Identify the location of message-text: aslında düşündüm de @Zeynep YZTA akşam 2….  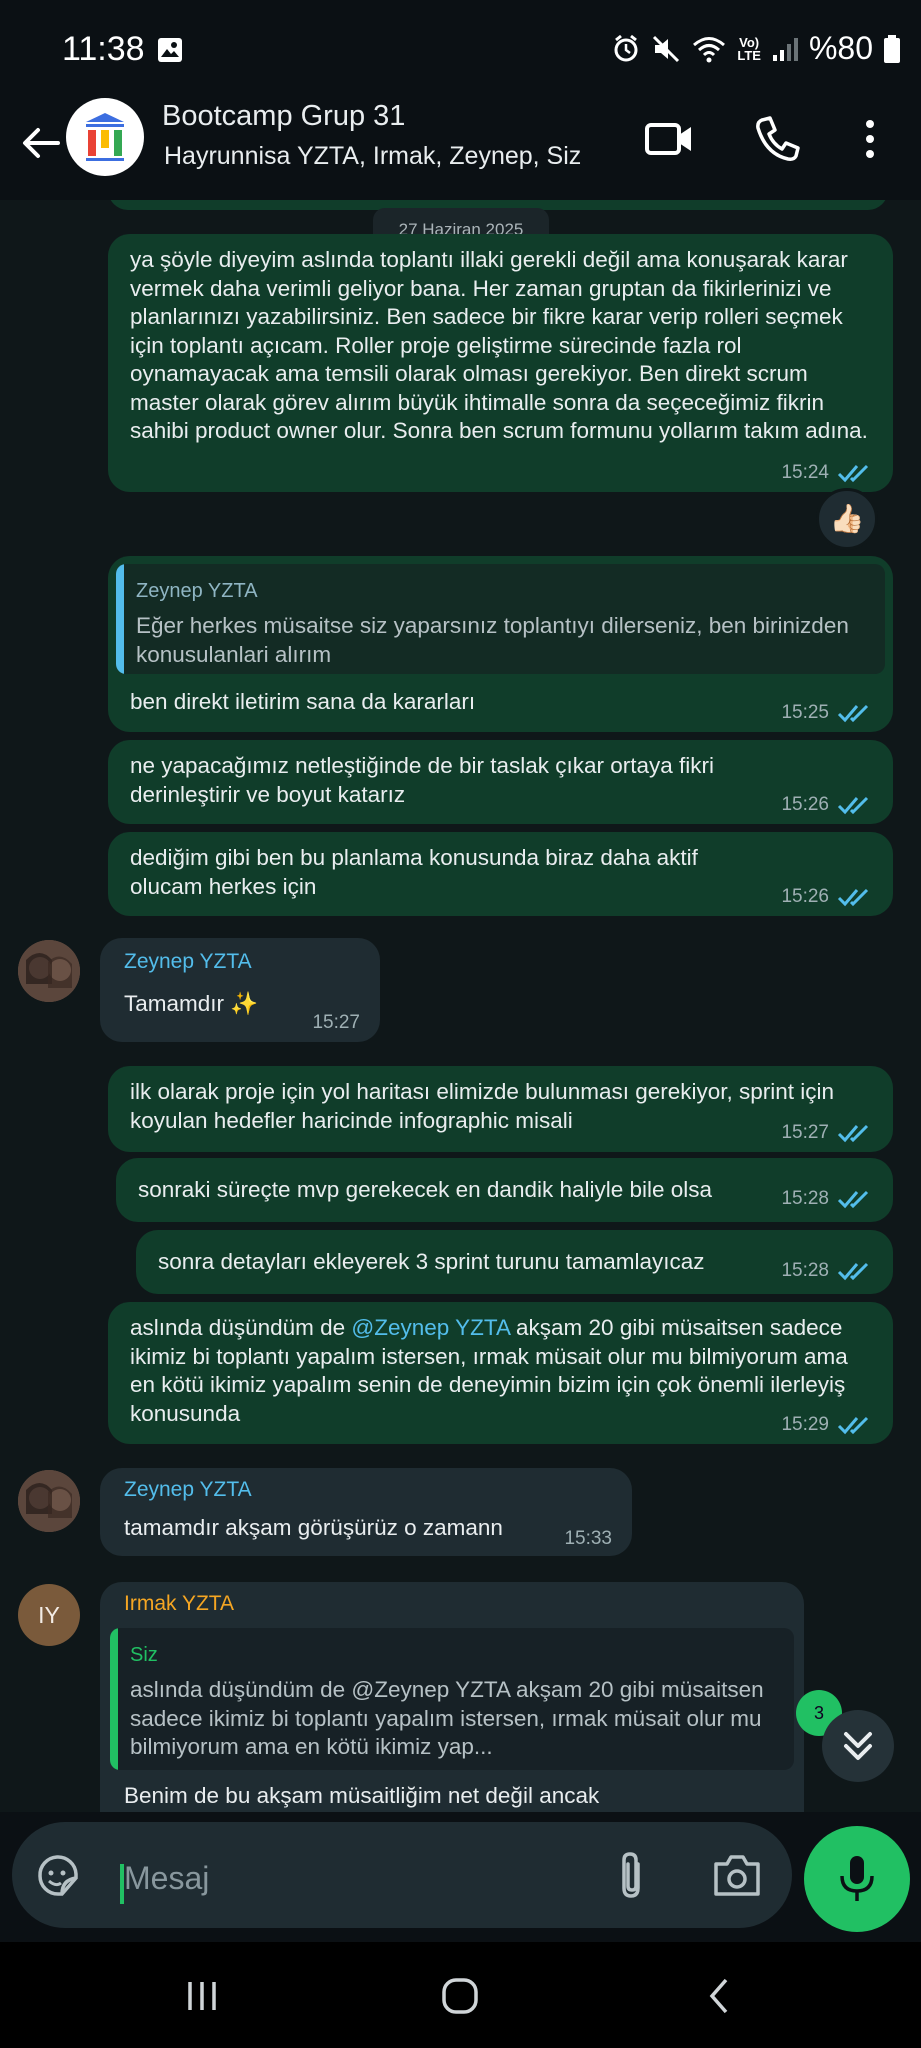
(500, 1371).